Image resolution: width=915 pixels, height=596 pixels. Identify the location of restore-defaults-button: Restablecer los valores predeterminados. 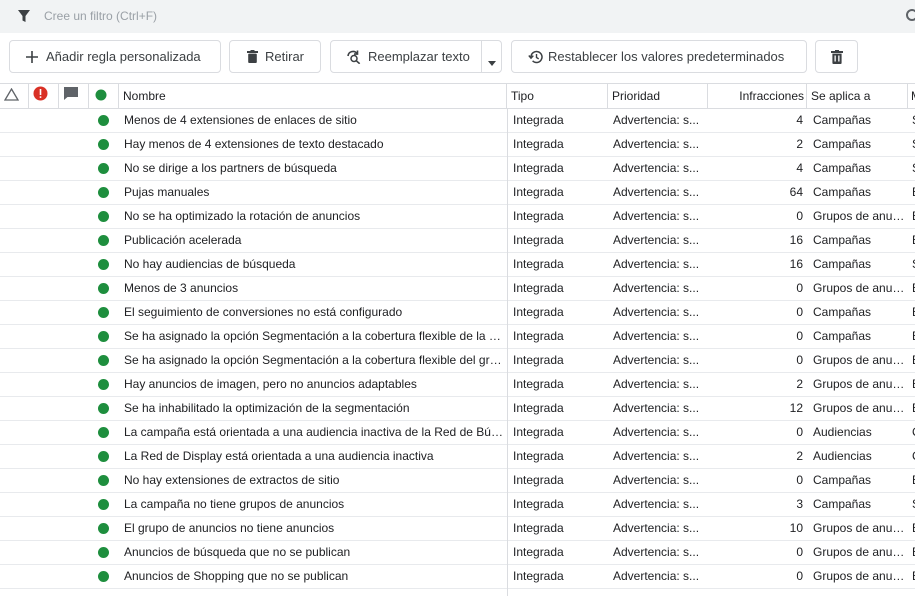
(659, 56).